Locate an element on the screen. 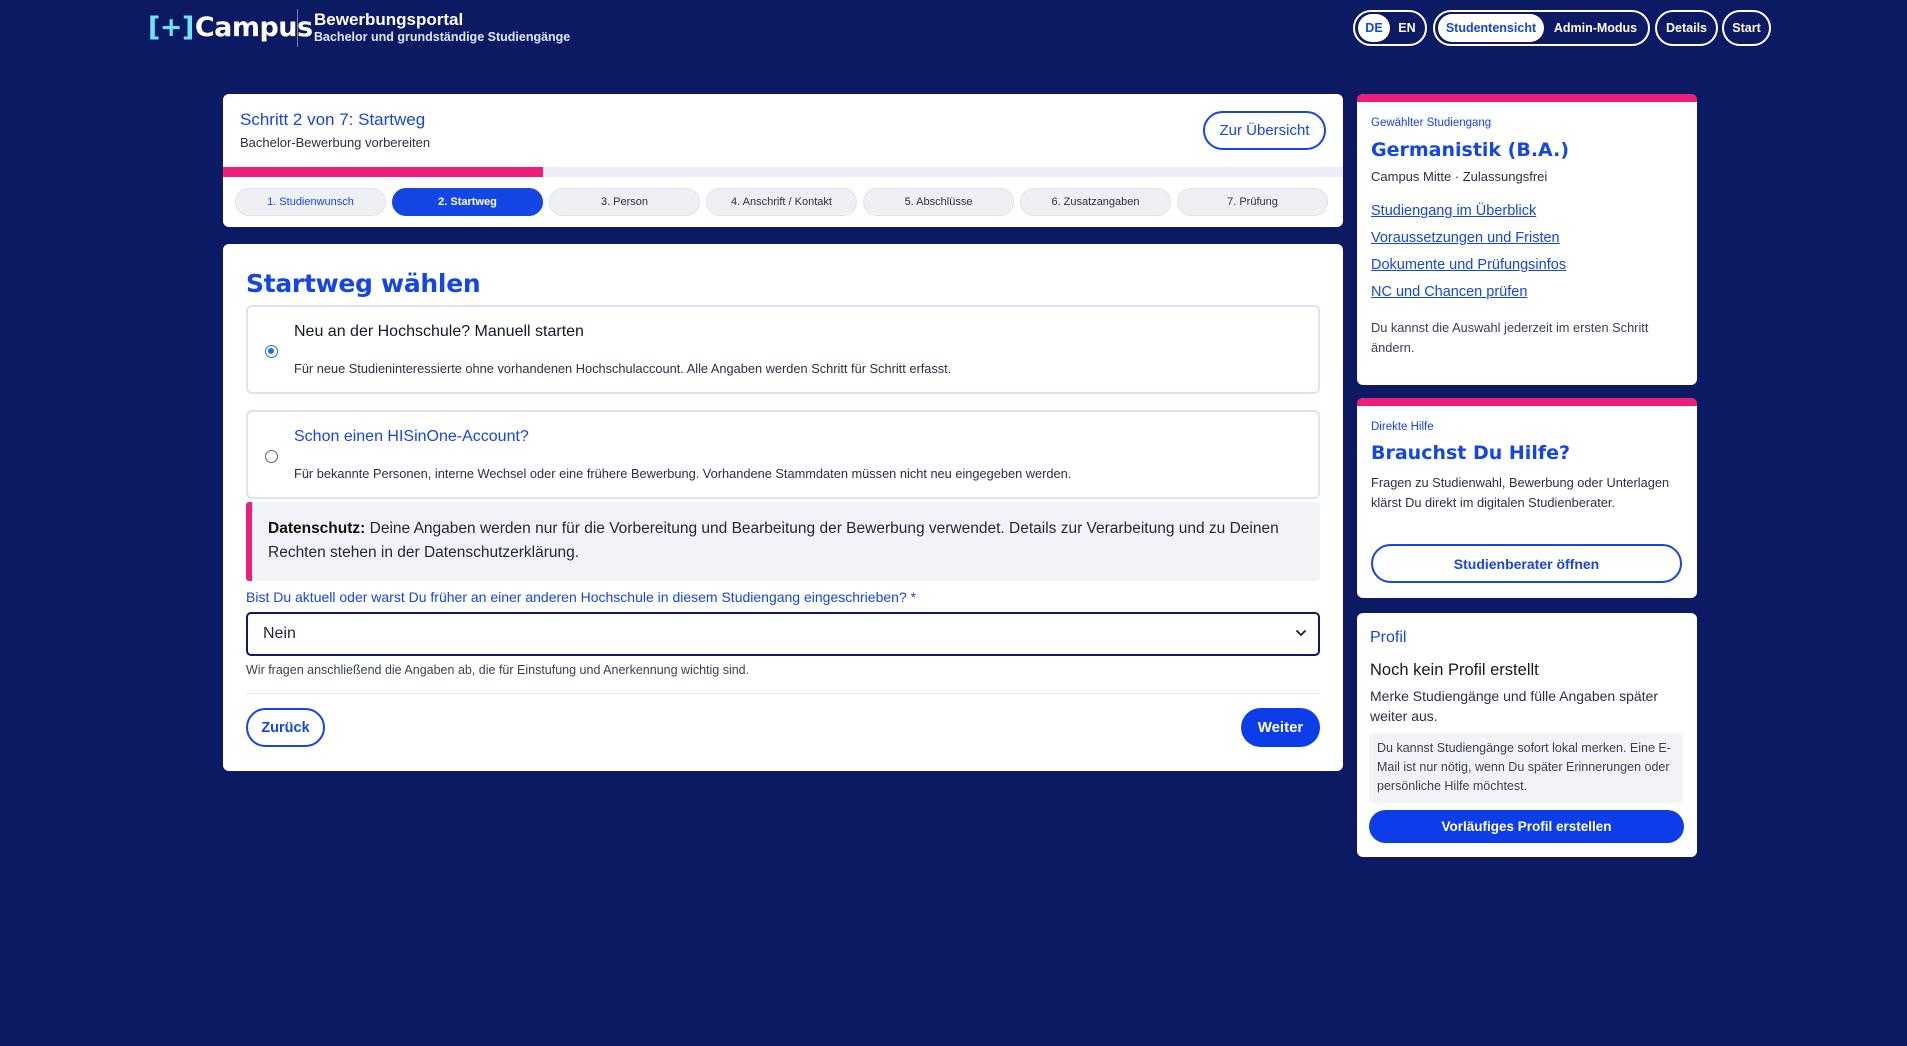 Image resolution: width=1907 pixels, height=1046 pixels. details-button: Details is located at coordinates (1686, 28).